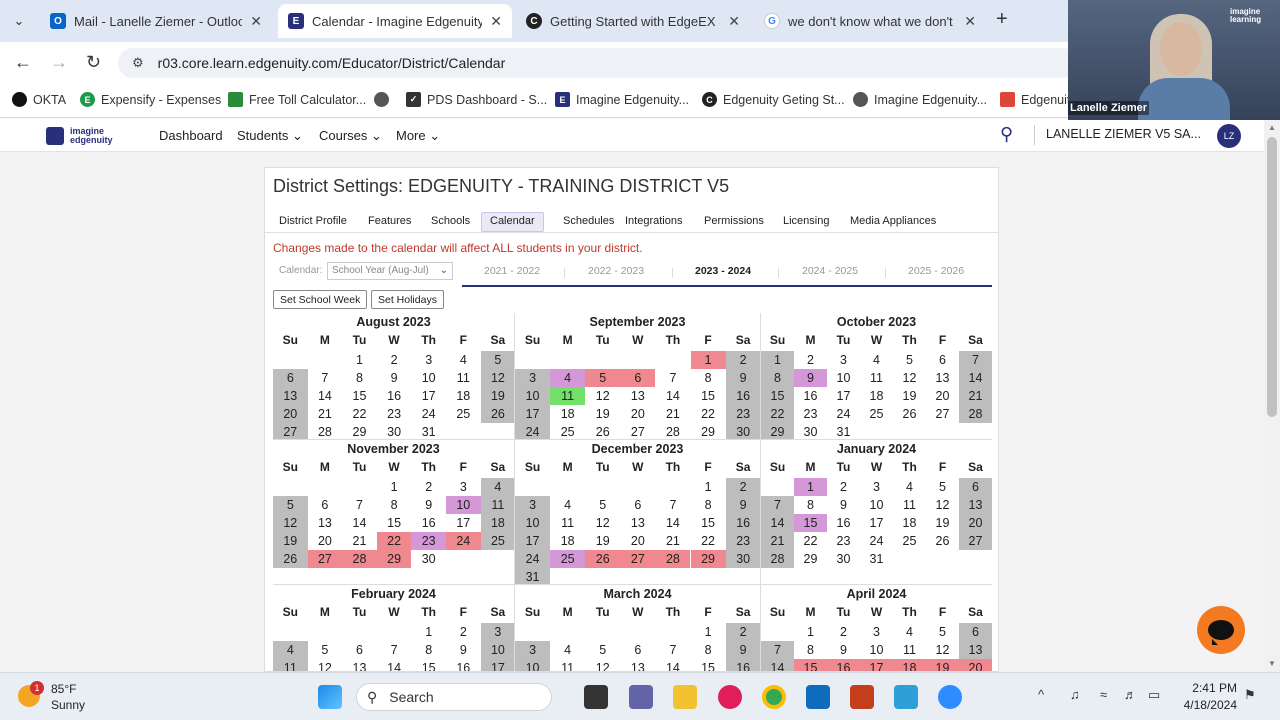 Image resolution: width=1280 pixels, height=720 pixels. Describe the element at coordinates (394, 414) in the screenshot. I see `calendar-day: 23` at that location.